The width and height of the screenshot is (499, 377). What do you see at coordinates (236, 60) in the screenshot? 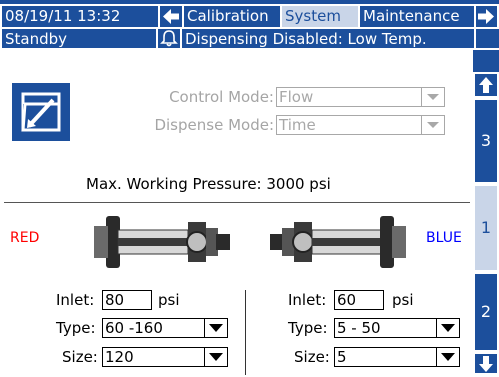
I see `header-gap` at bounding box center [236, 60].